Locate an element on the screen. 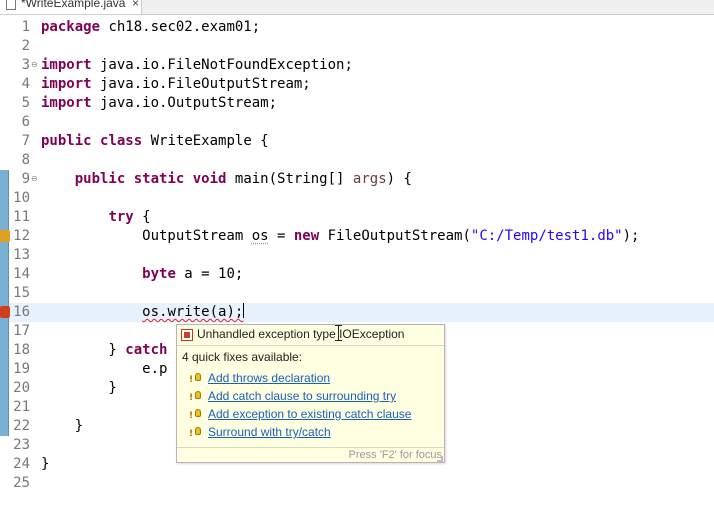 The image size is (714, 524). fix-add-to-existing-catch-link: Add exception to existing catch clause is located at coordinates (309, 414).